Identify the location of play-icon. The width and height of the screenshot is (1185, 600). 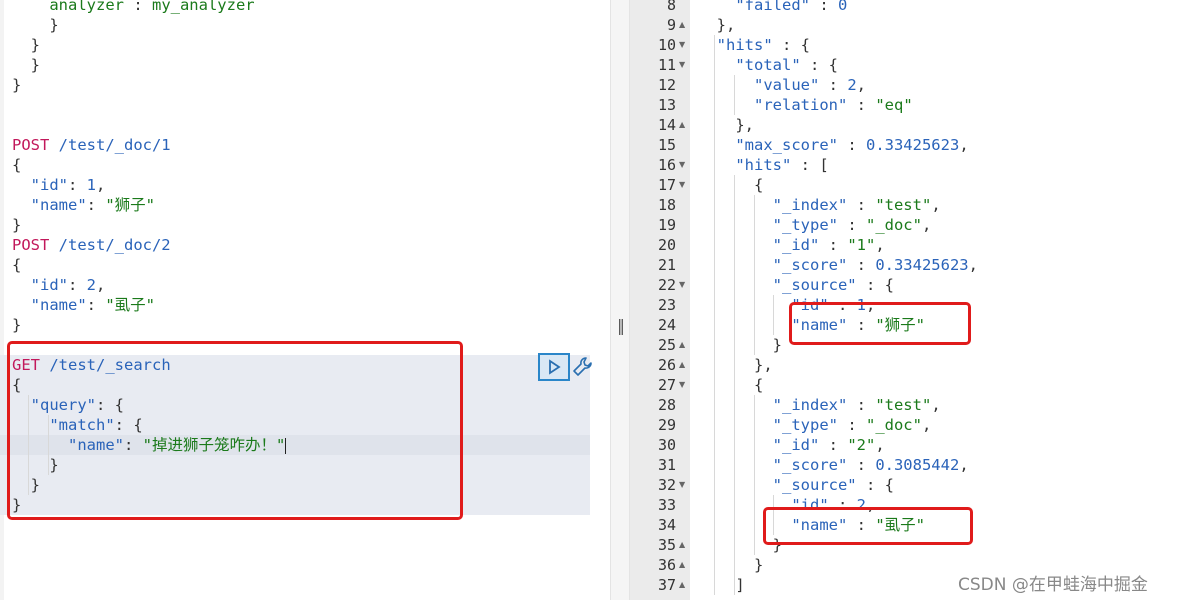
(555, 367).